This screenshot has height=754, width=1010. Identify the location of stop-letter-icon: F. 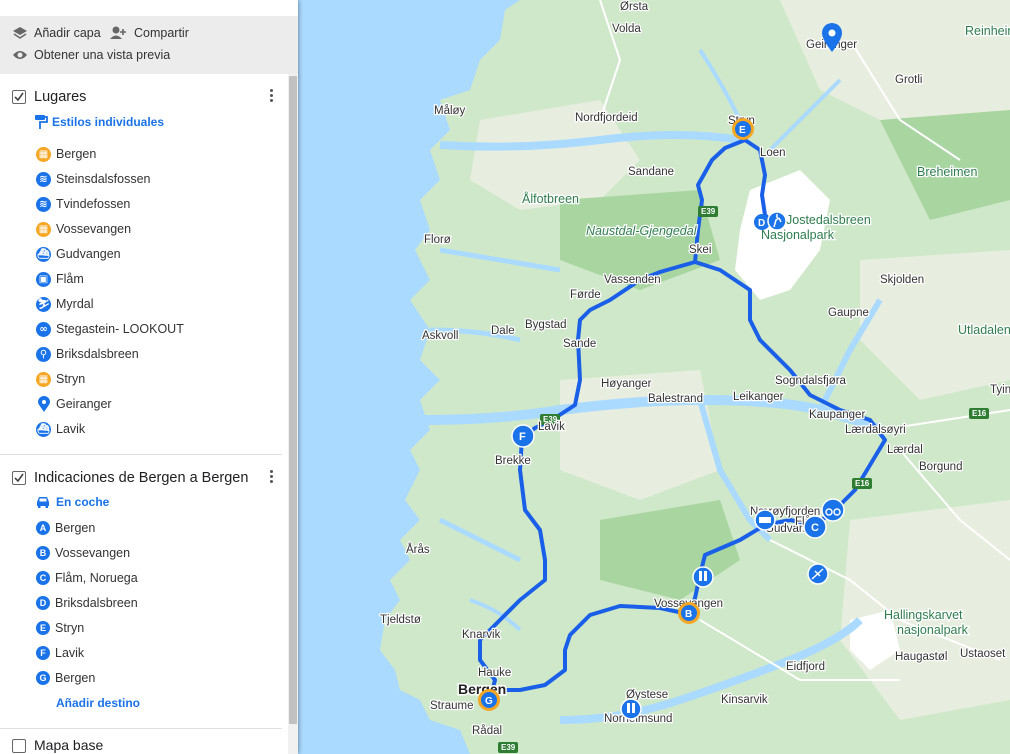
(43, 653).